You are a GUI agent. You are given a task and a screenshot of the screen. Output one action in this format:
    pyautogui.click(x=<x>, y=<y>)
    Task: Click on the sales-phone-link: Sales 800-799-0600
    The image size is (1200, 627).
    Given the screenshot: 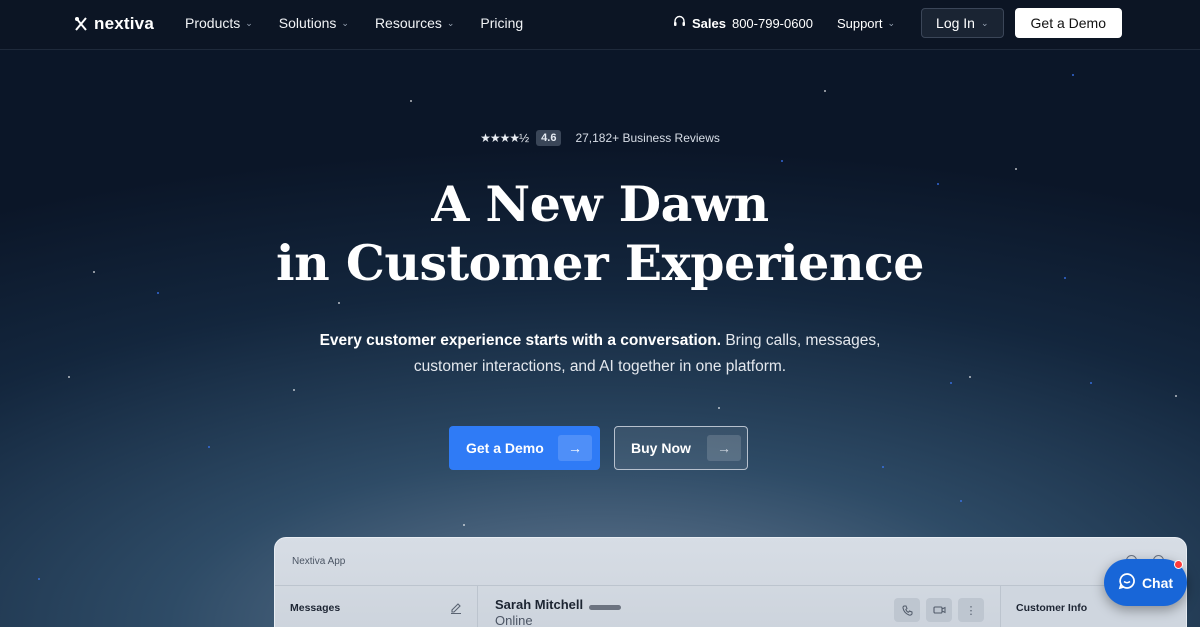 What is the action you would take?
    pyautogui.click(x=743, y=23)
    